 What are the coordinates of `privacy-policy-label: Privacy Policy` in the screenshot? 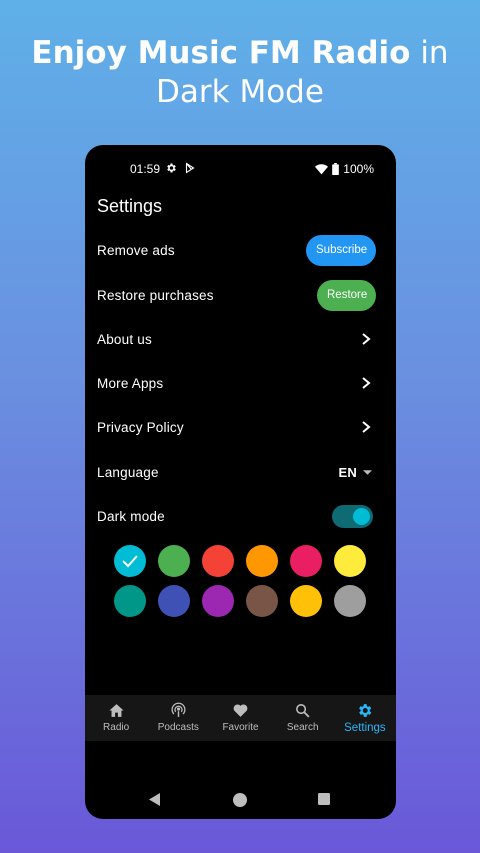 It's located at (140, 427).